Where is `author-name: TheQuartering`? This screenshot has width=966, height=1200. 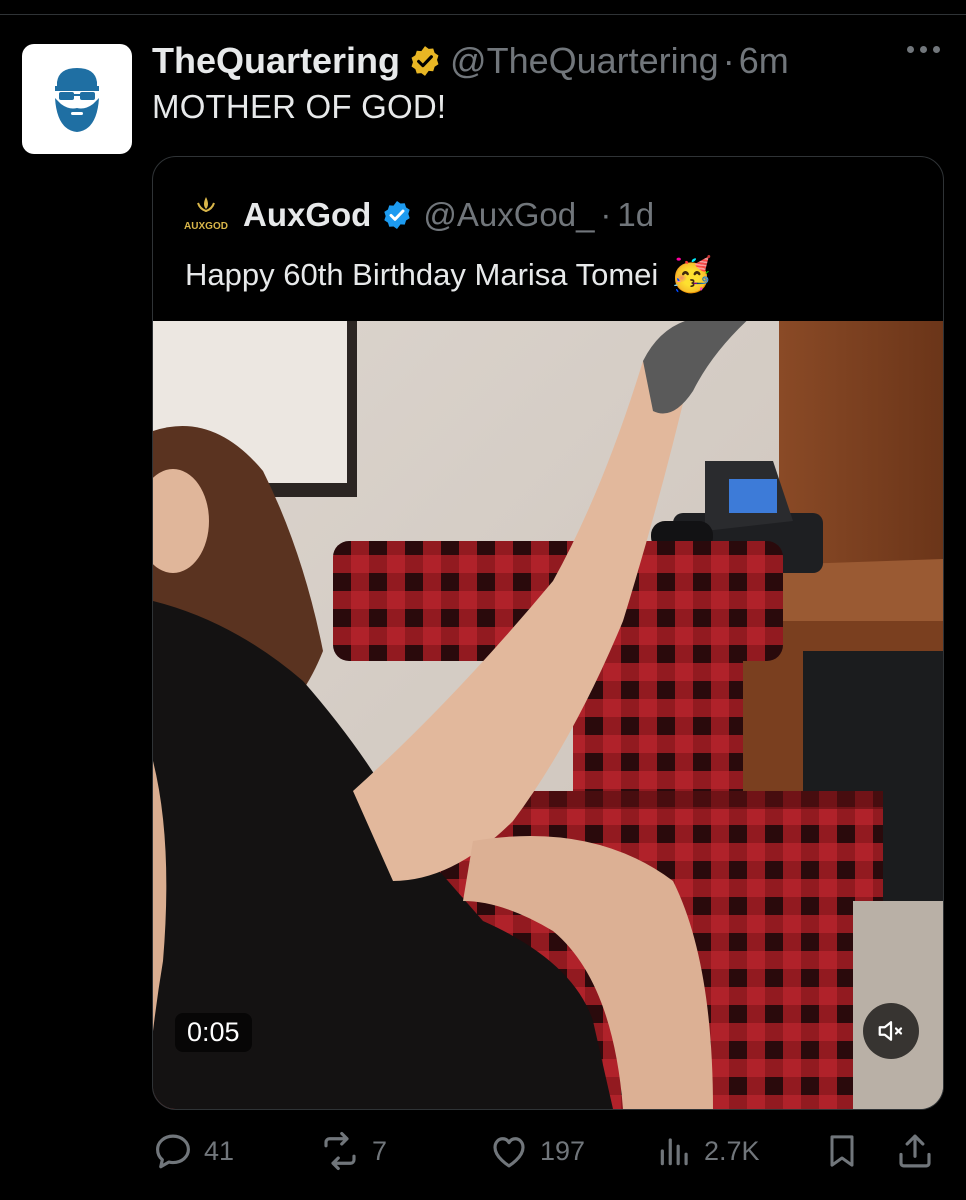 author-name: TheQuartering is located at coordinates (276, 61).